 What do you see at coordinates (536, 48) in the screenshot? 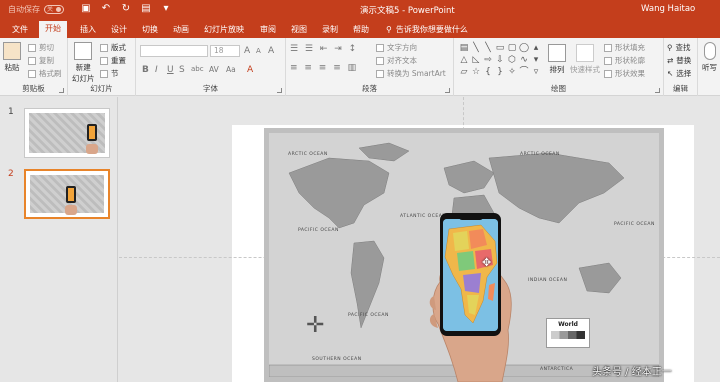
I see `more-shapes-icon: ▴` at bounding box center [536, 48].